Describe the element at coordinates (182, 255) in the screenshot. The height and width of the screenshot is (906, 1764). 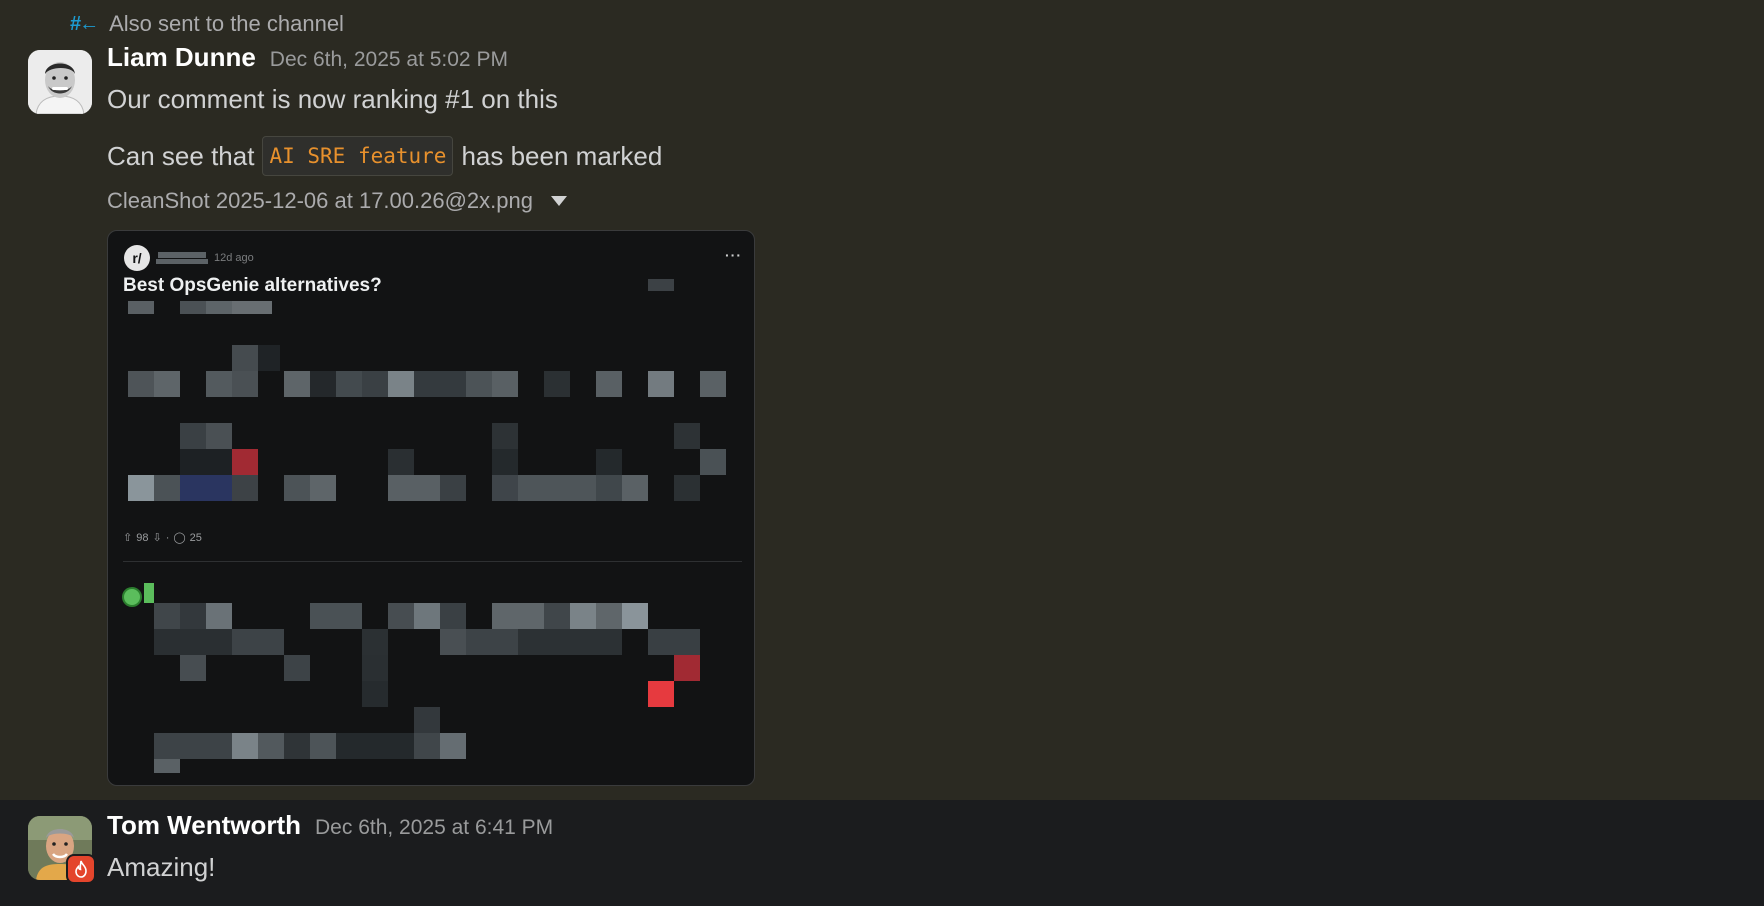
I see `redacted-username` at that location.